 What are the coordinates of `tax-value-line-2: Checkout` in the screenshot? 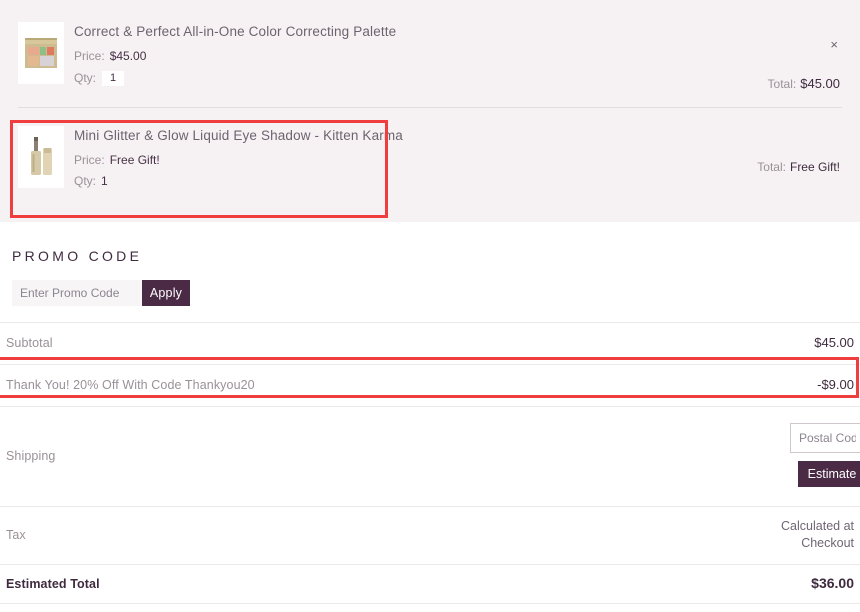 It's located at (827, 543).